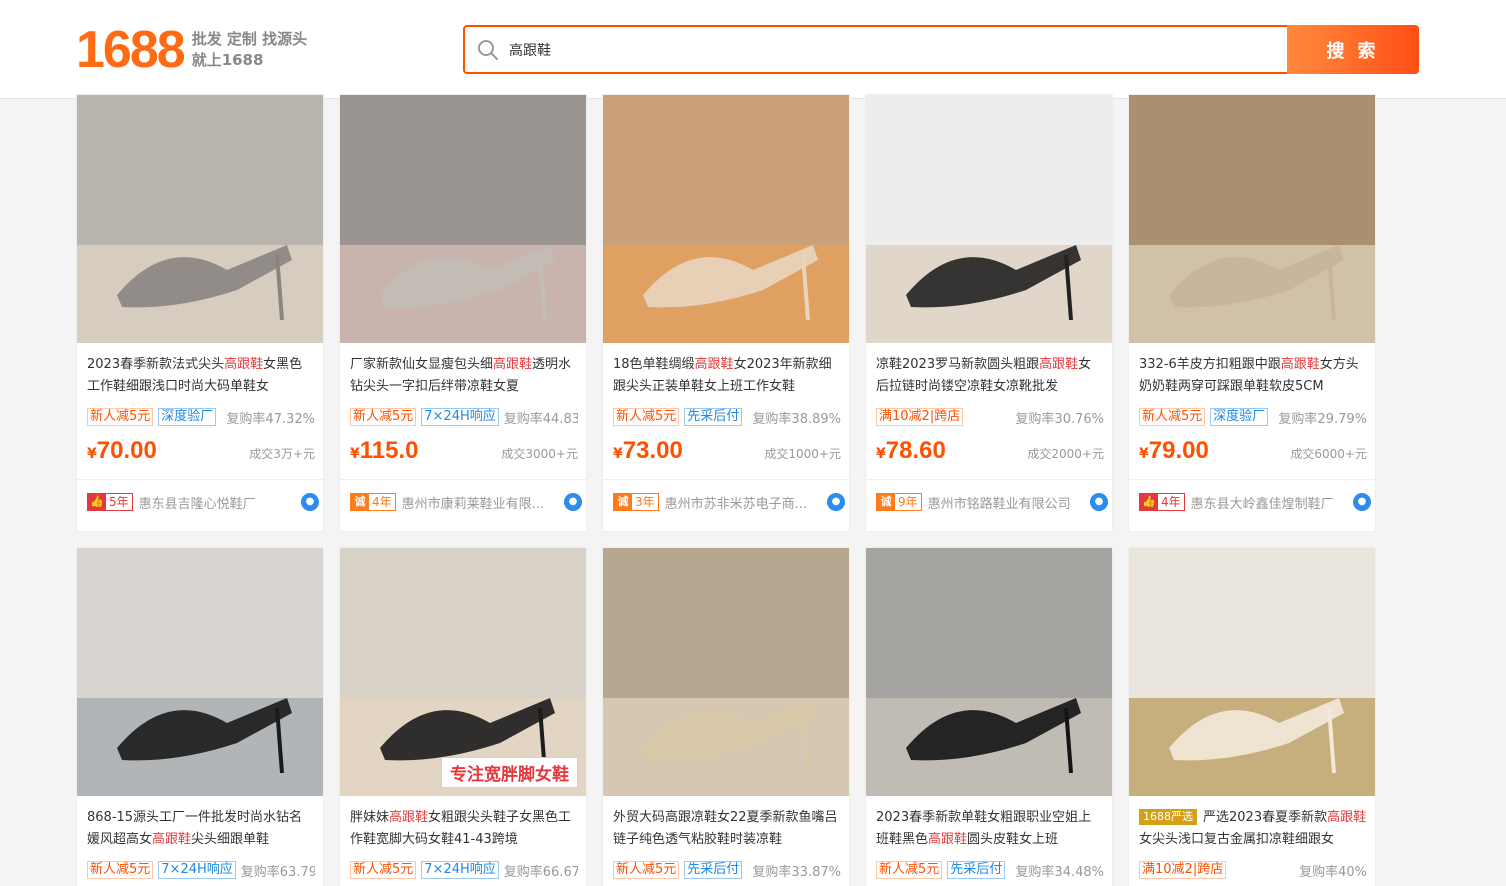 The width and height of the screenshot is (1506, 886). Describe the element at coordinates (645, 502) in the screenshot. I see `supplier-years: 3年` at that location.